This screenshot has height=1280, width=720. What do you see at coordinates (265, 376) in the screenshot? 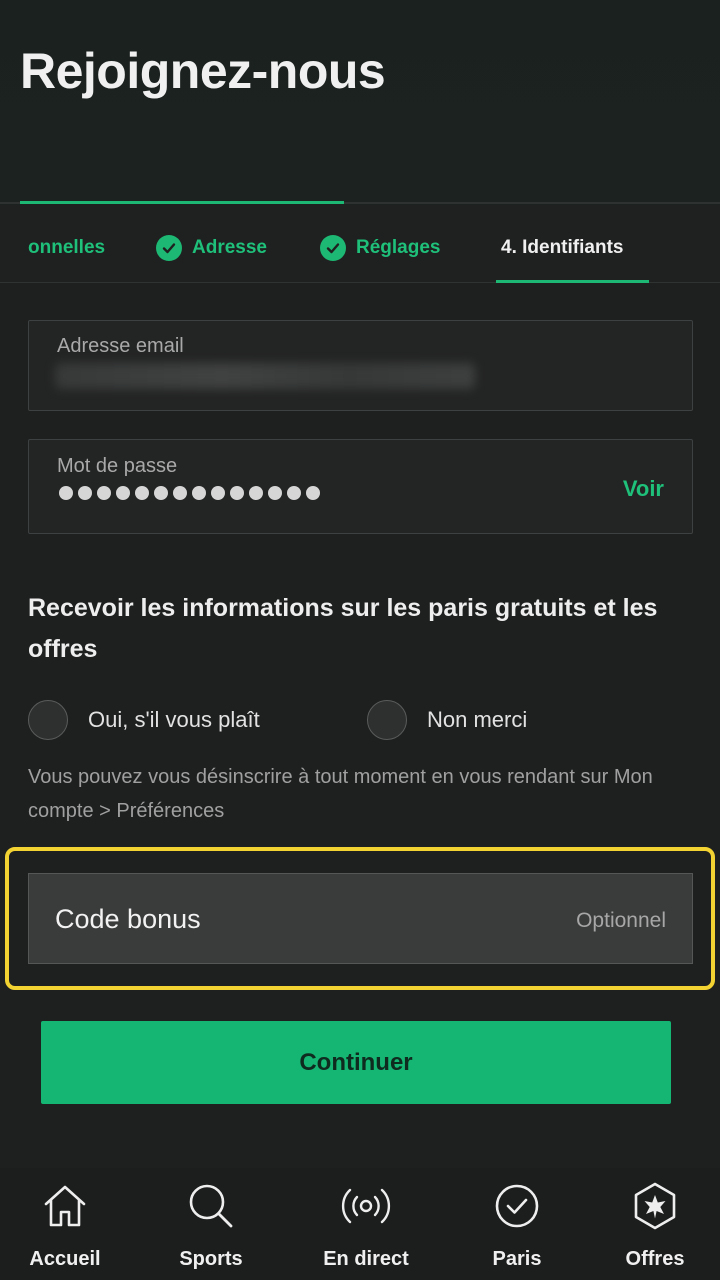
I see `email-value-blurred` at bounding box center [265, 376].